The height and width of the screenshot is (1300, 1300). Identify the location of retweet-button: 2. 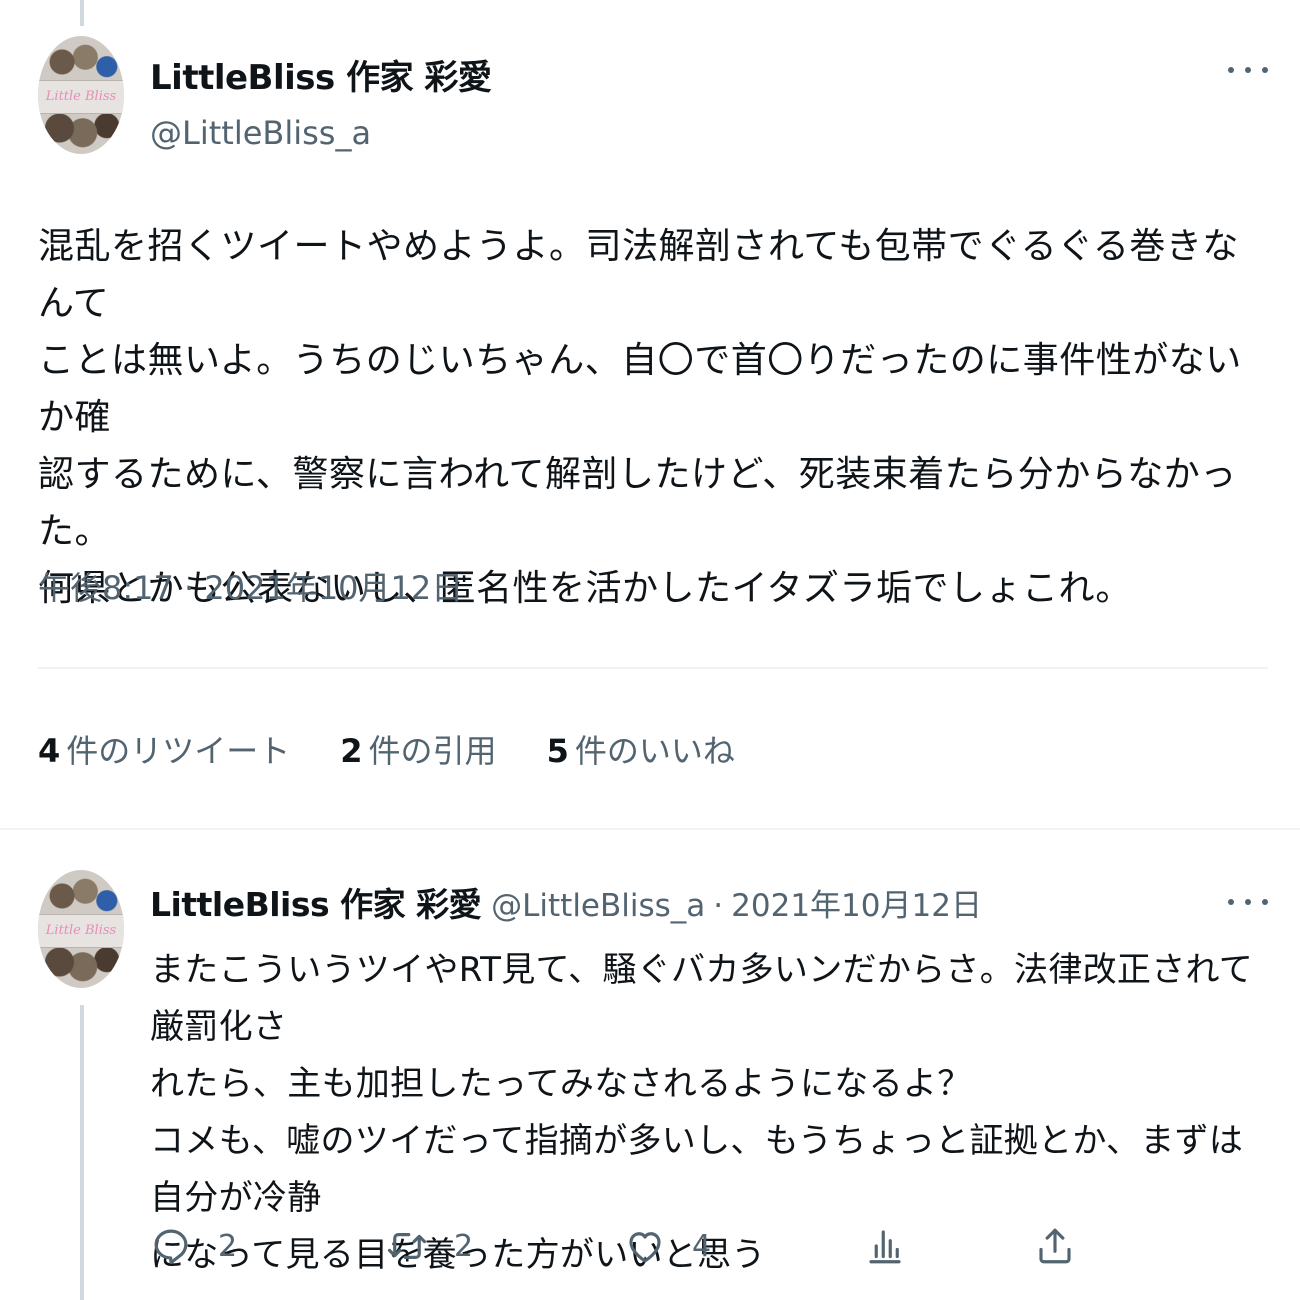
(429, 1246).